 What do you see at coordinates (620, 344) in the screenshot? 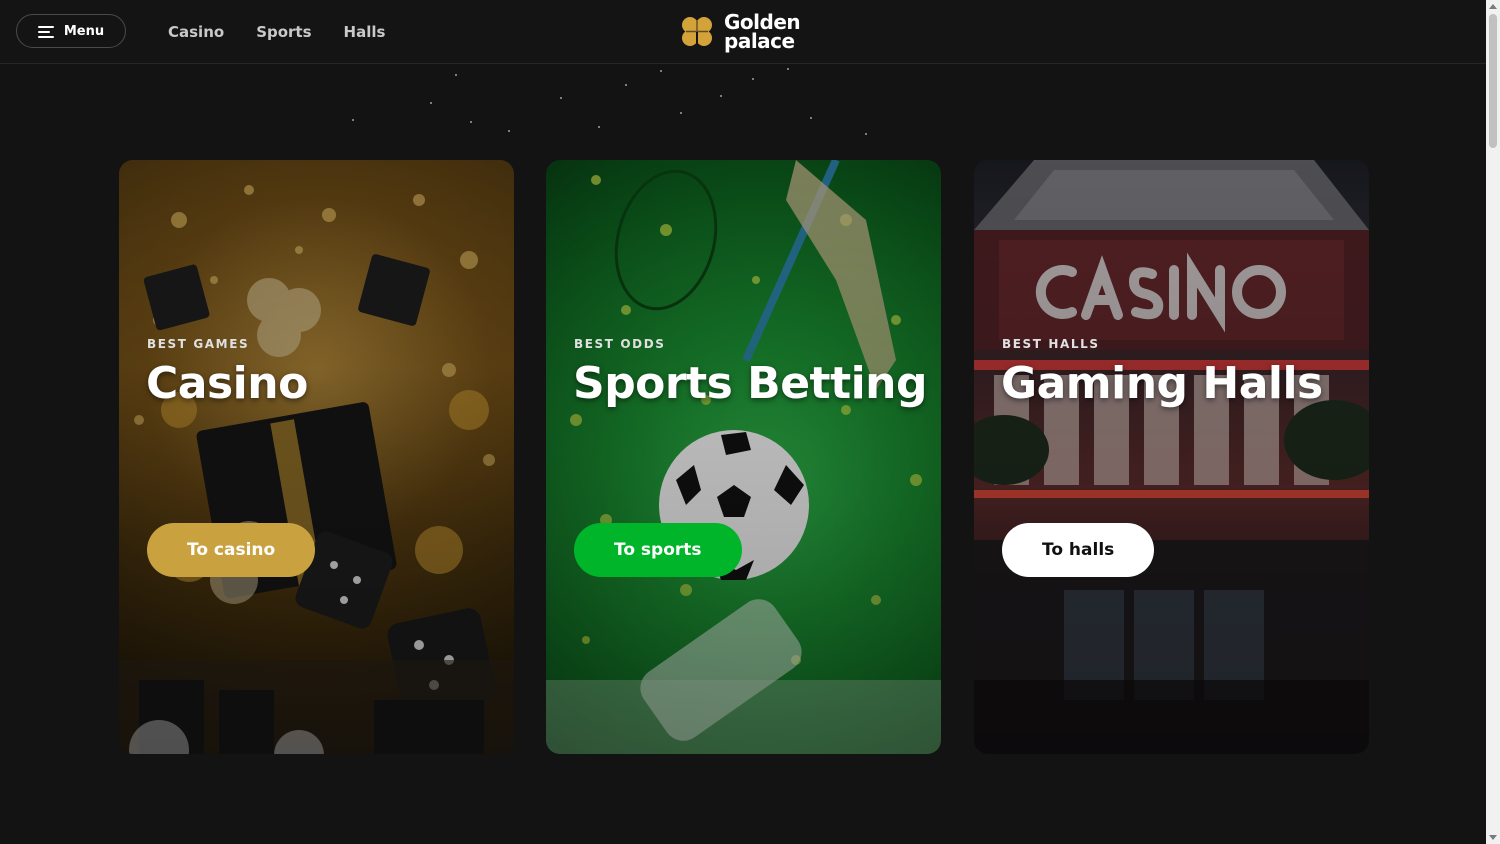
I see `sports-card-eyebrow: BEST ODDS` at bounding box center [620, 344].